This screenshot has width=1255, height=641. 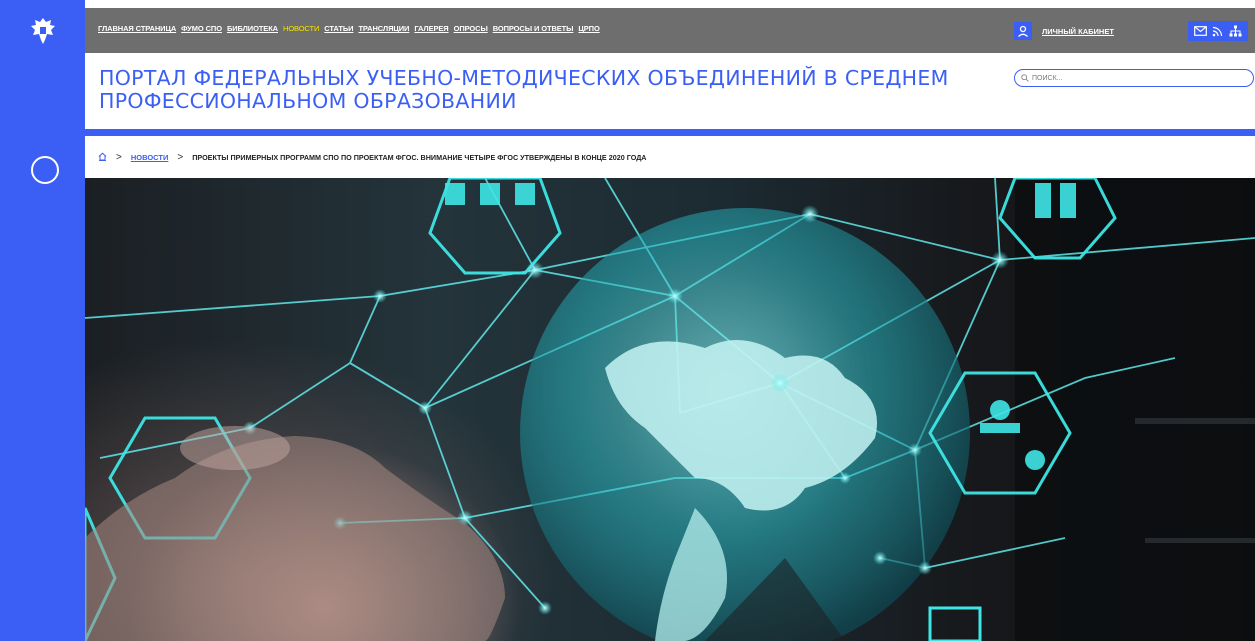 What do you see at coordinates (42, 91) in the screenshot?
I see `rail-header-block` at bounding box center [42, 91].